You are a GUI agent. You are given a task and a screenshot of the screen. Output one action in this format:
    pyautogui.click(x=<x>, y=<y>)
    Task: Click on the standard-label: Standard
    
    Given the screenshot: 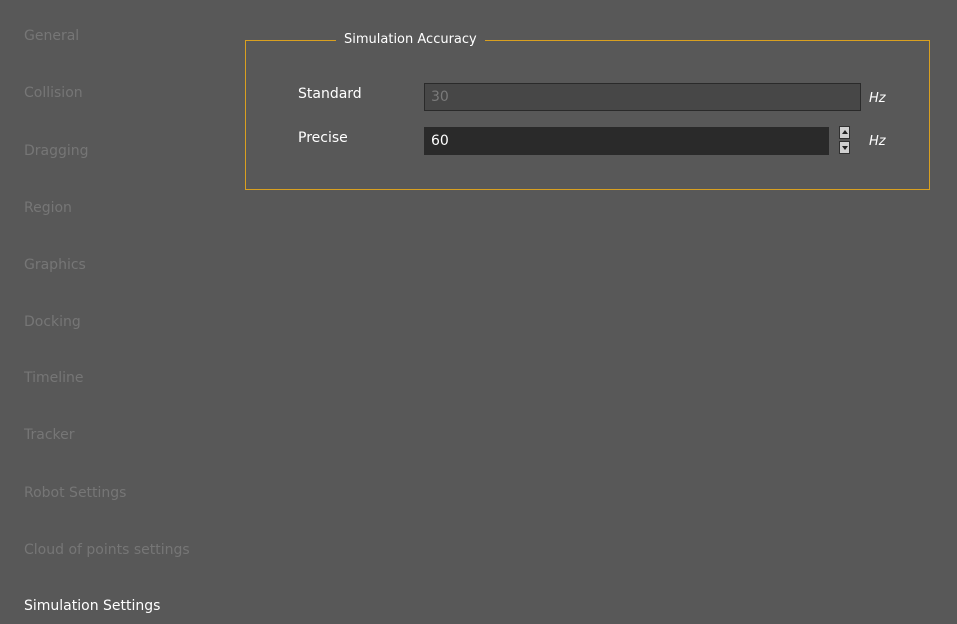 What is the action you would take?
    pyautogui.click(x=330, y=94)
    